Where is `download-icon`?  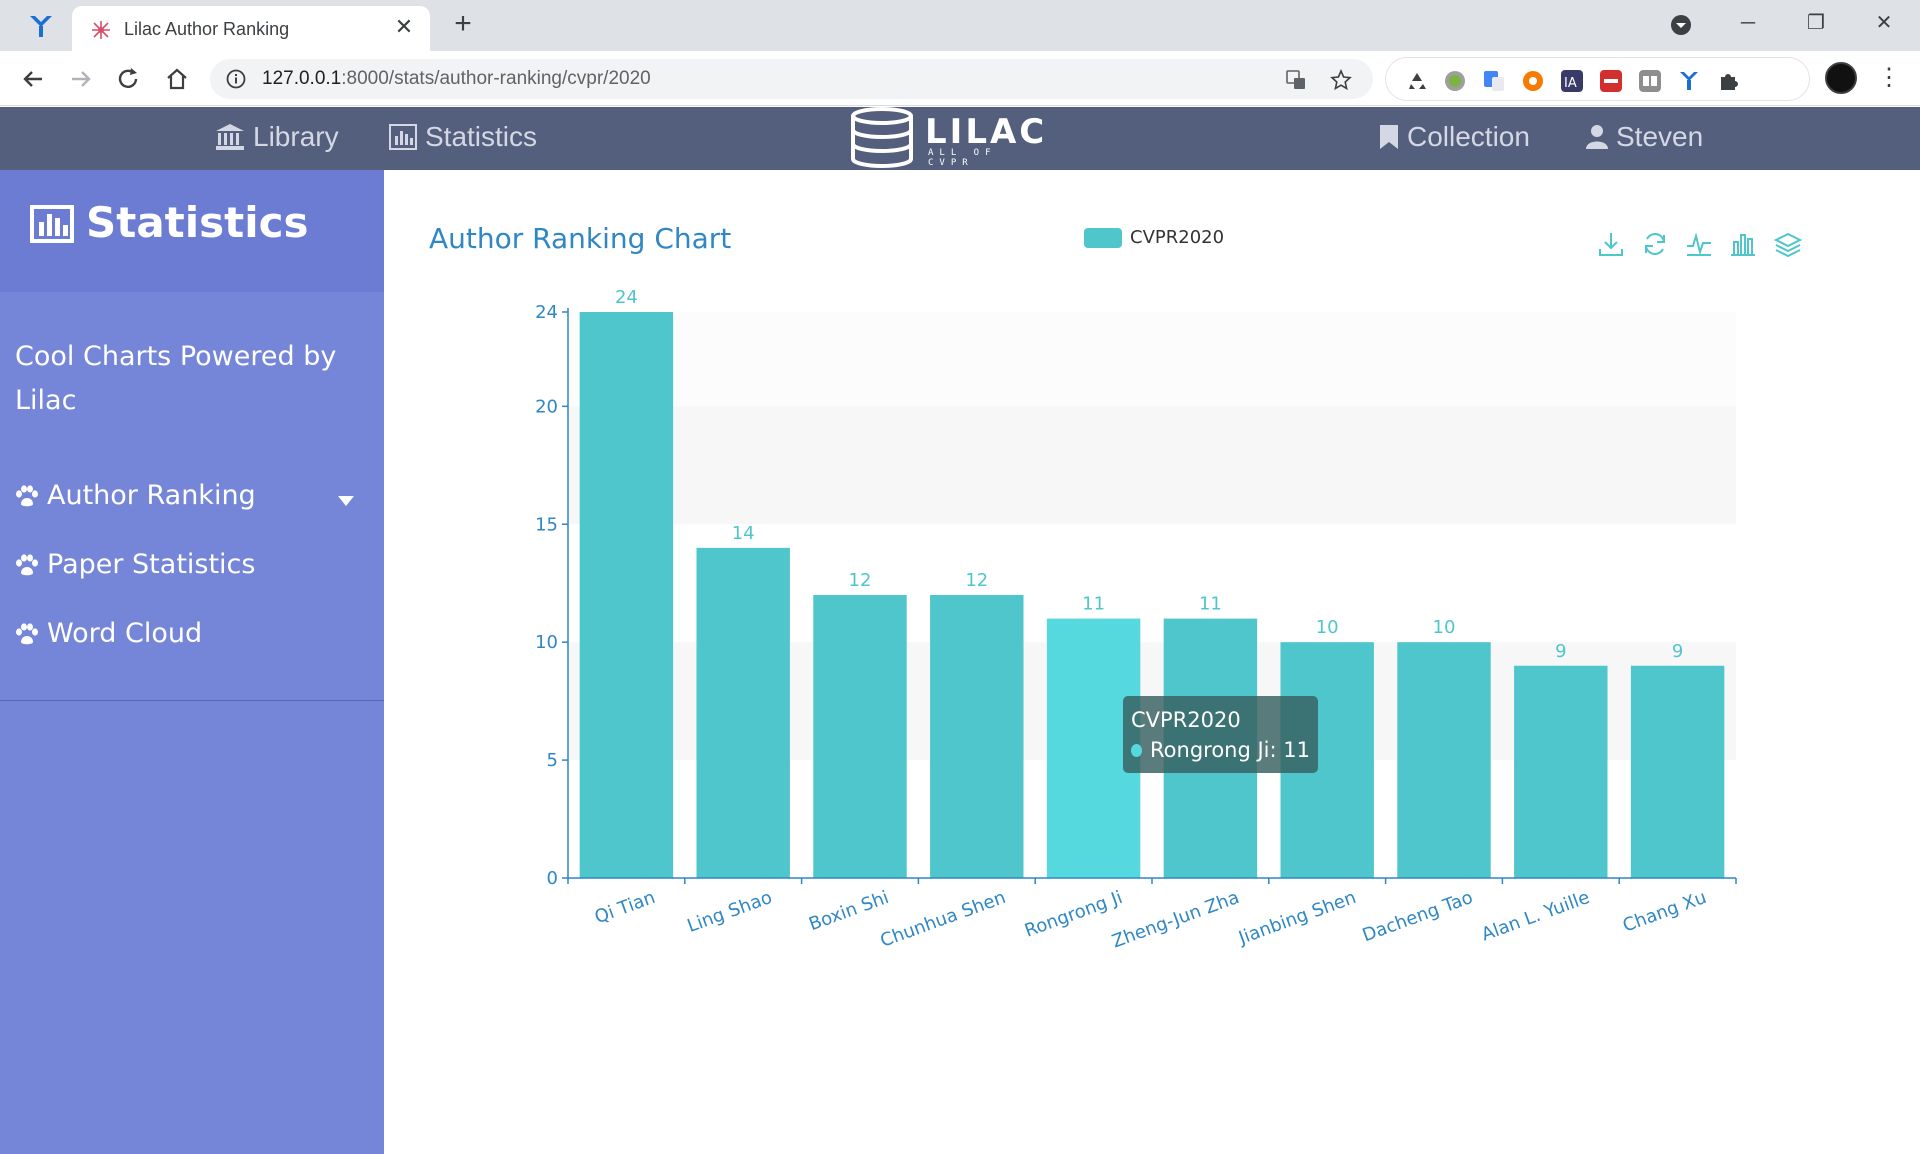 download-icon is located at coordinates (1611, 244).